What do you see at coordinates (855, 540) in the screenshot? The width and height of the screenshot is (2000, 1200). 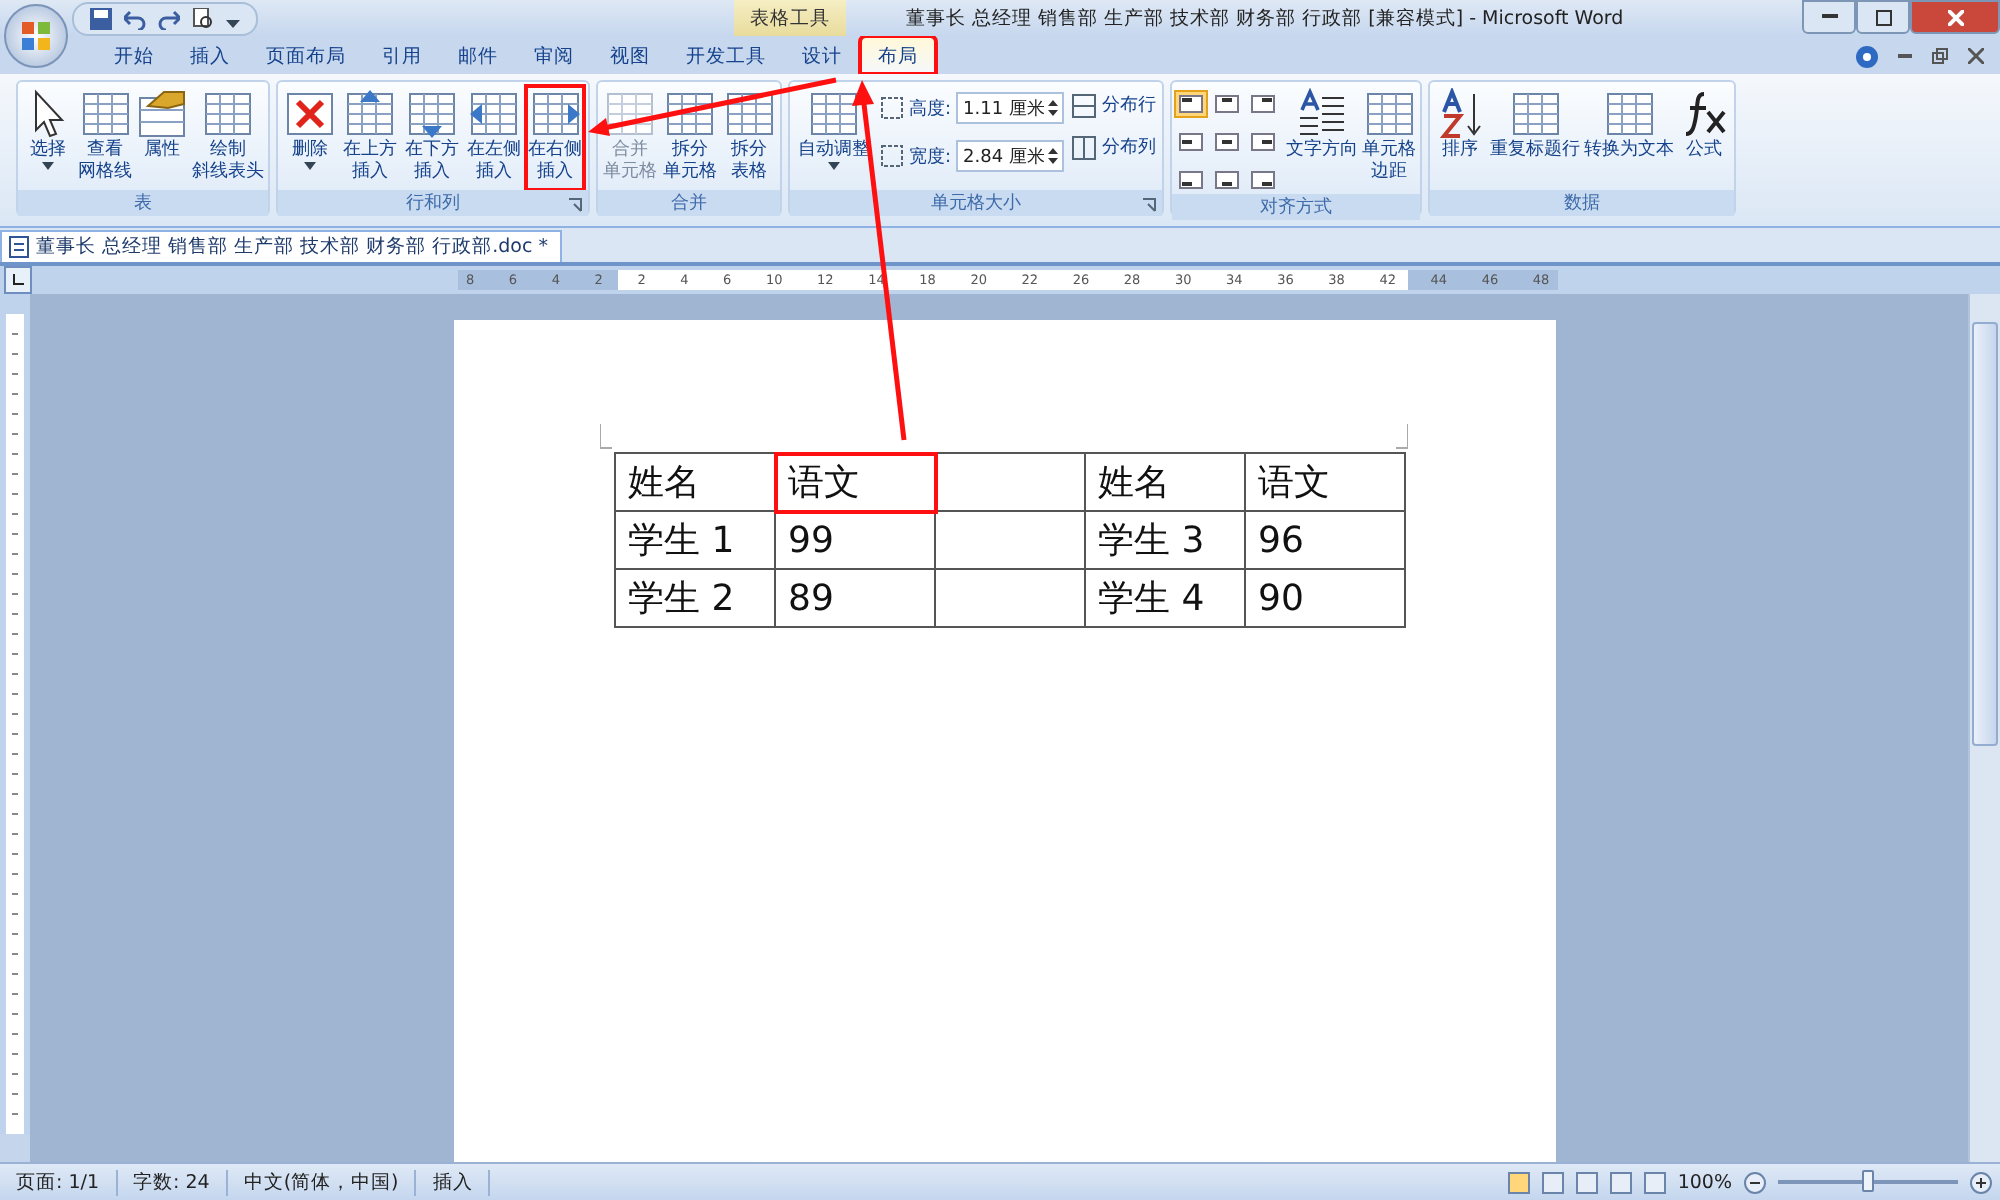 I see `table-cell: 99` at bounding box center [855, 540].